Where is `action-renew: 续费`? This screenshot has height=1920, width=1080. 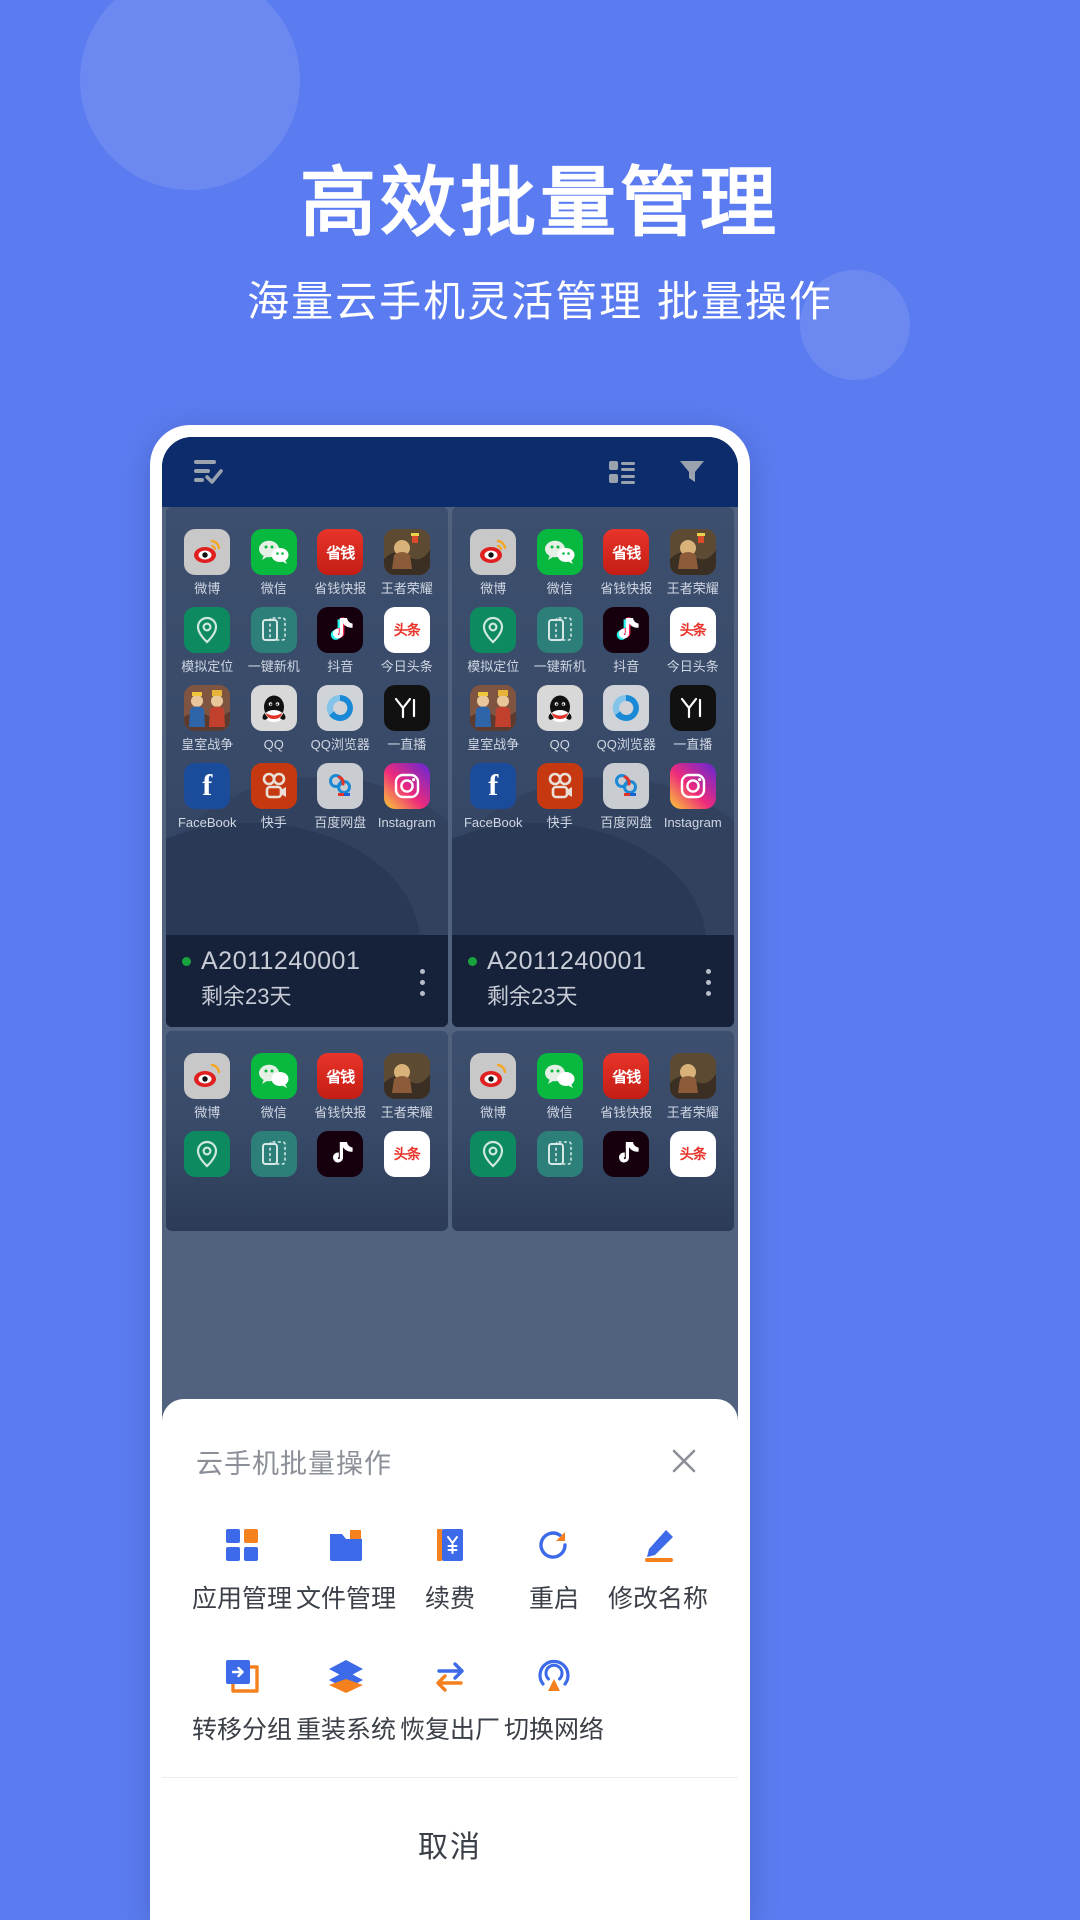
action-renew: 续费 is located at coordinates (450, 1566).